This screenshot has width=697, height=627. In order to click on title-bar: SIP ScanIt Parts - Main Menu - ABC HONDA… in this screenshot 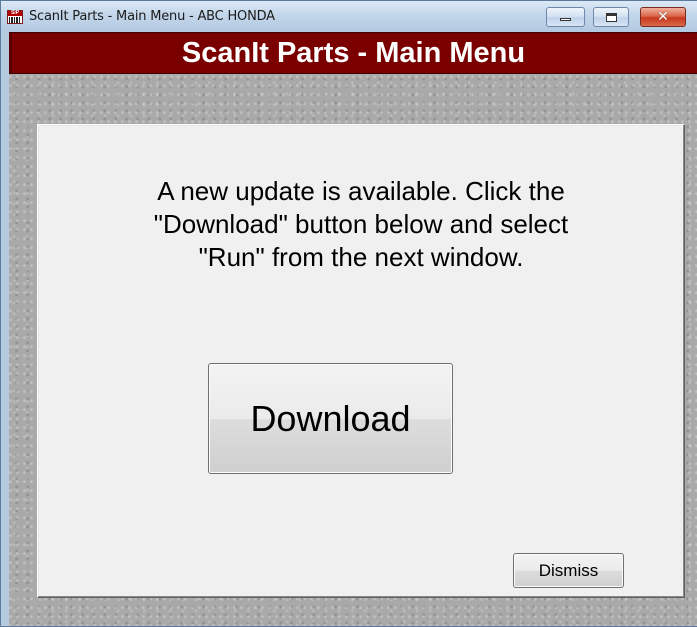, I will do `click(349, 16)`.